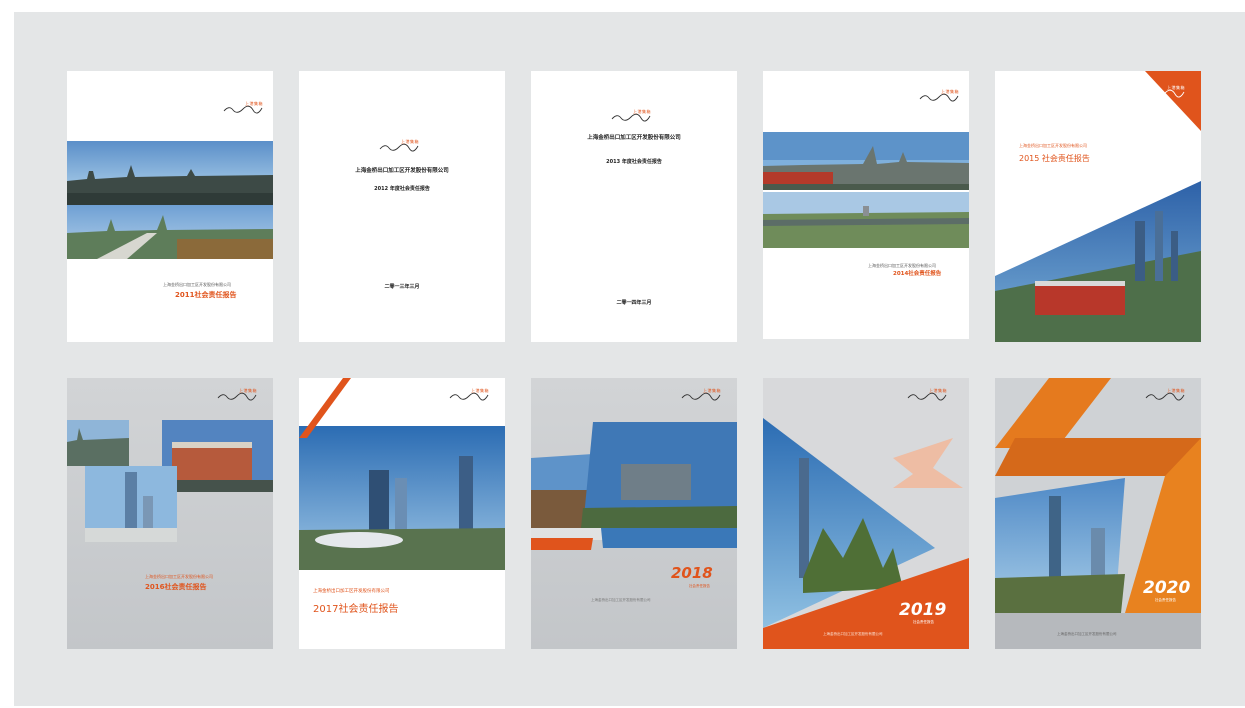  I want to click on report-title: 2016社会责任报告, so click(176, 587).